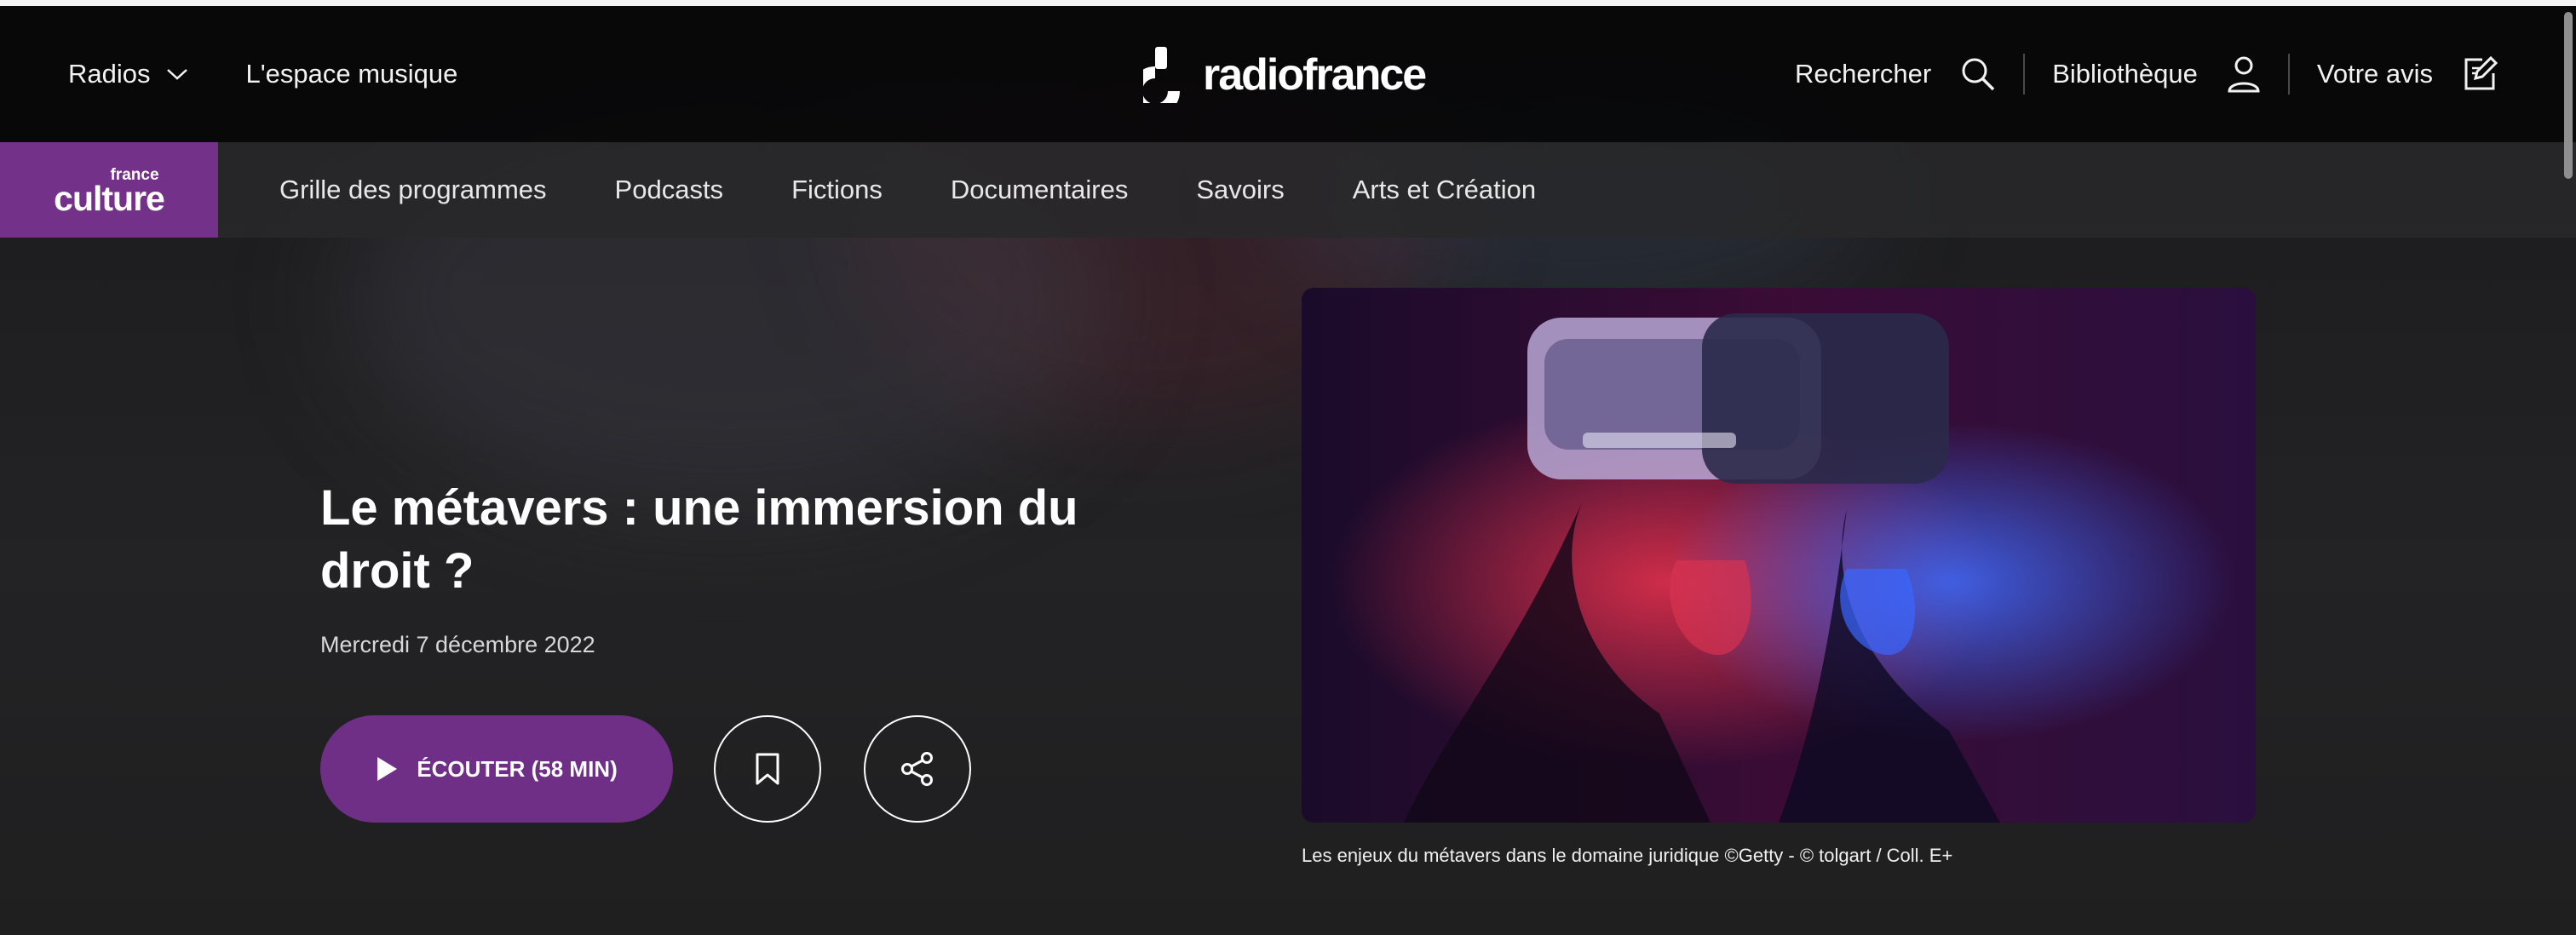 This screenshot has height=935, width=2576. What do you see at coordinates (1288, 3) in the screenshot?
I see `top-border` at bounding box center [1288, 3].